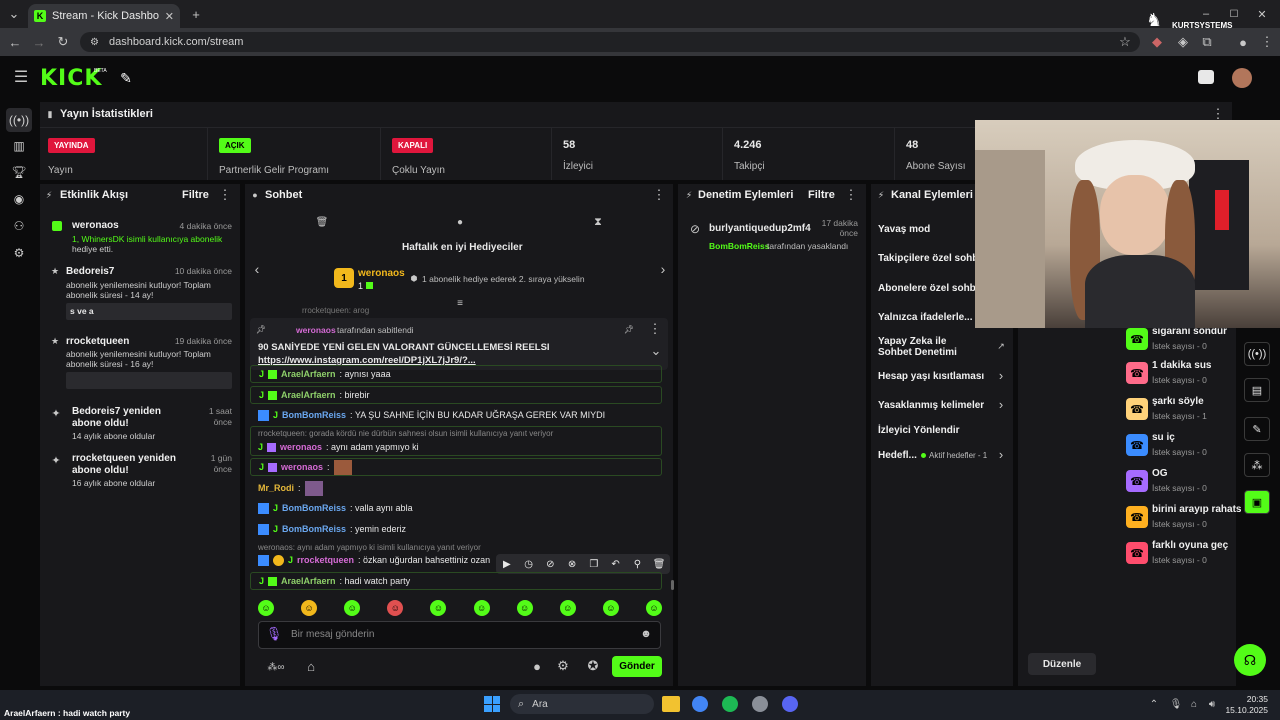  I want to click on reward-item: ☎ şarkı söyle İstek sayısı - 1, so click(1181, 411).